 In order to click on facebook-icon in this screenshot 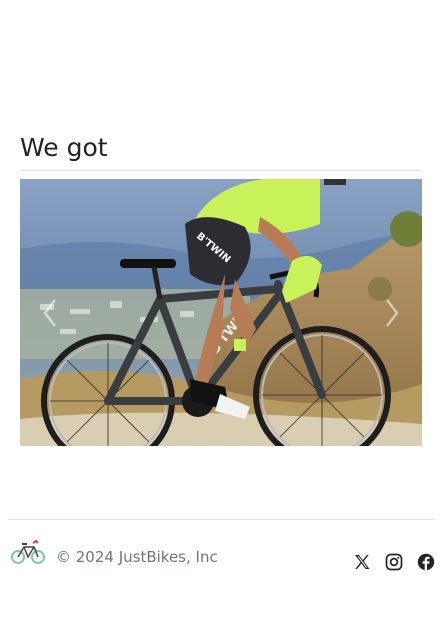, I will do `click(426, 562)`.